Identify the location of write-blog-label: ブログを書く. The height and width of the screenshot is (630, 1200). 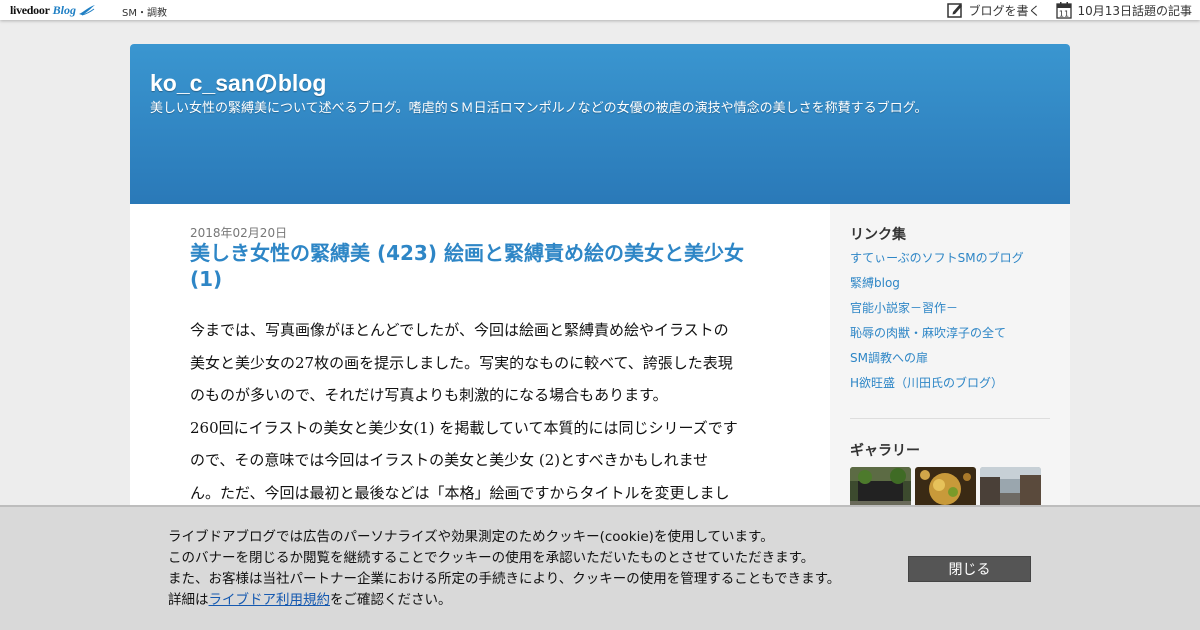
(1004, 10).